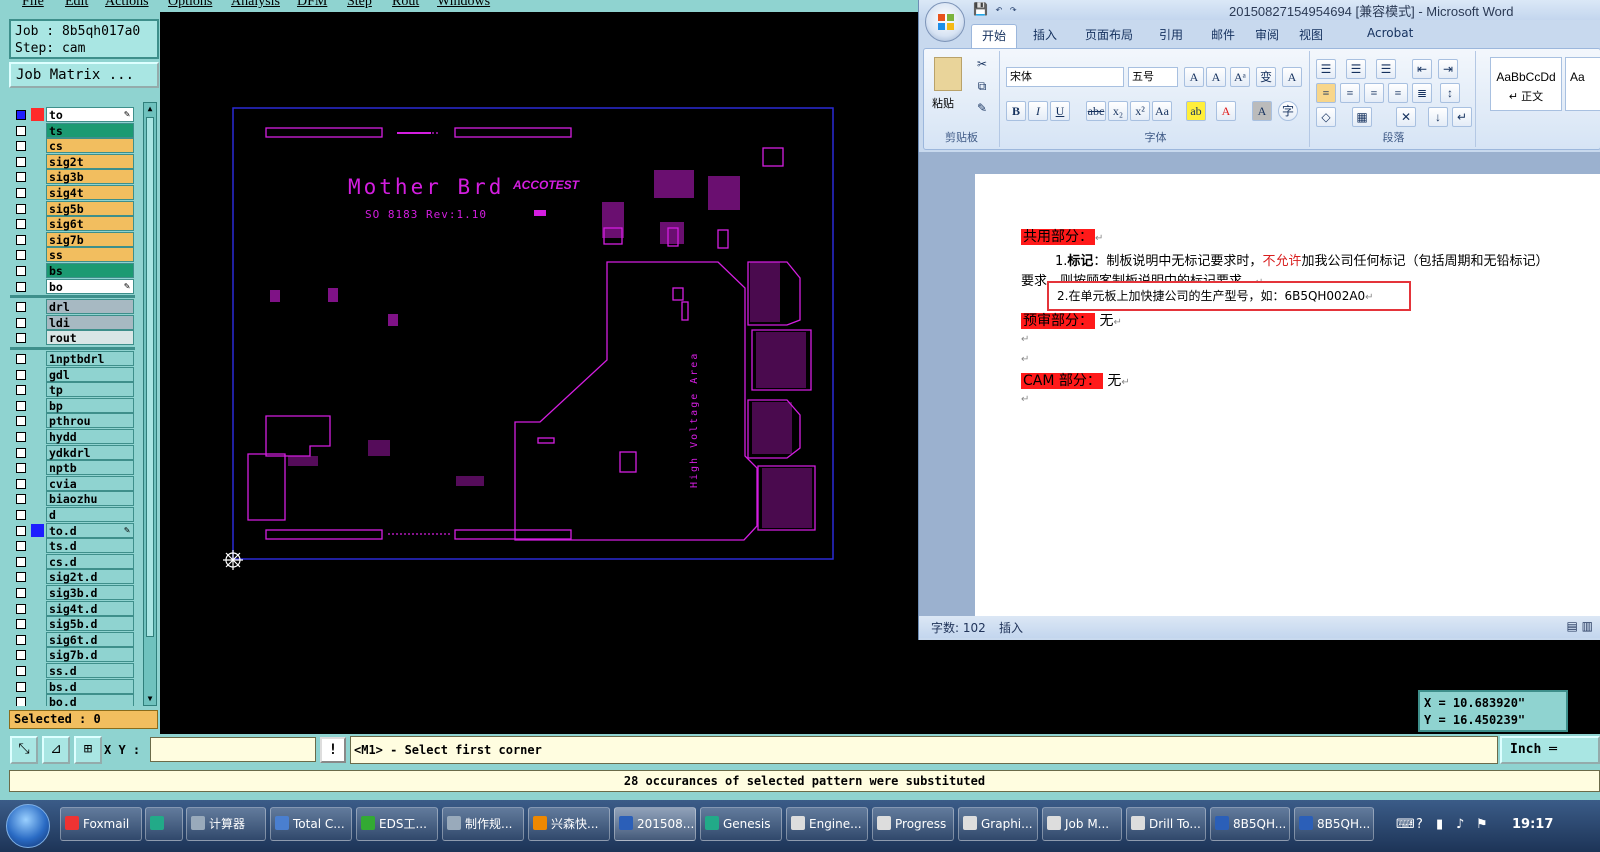  Describe the element at coordinates (405, 5) in the screenshot. I see `menu-rout: Rout` at that location.